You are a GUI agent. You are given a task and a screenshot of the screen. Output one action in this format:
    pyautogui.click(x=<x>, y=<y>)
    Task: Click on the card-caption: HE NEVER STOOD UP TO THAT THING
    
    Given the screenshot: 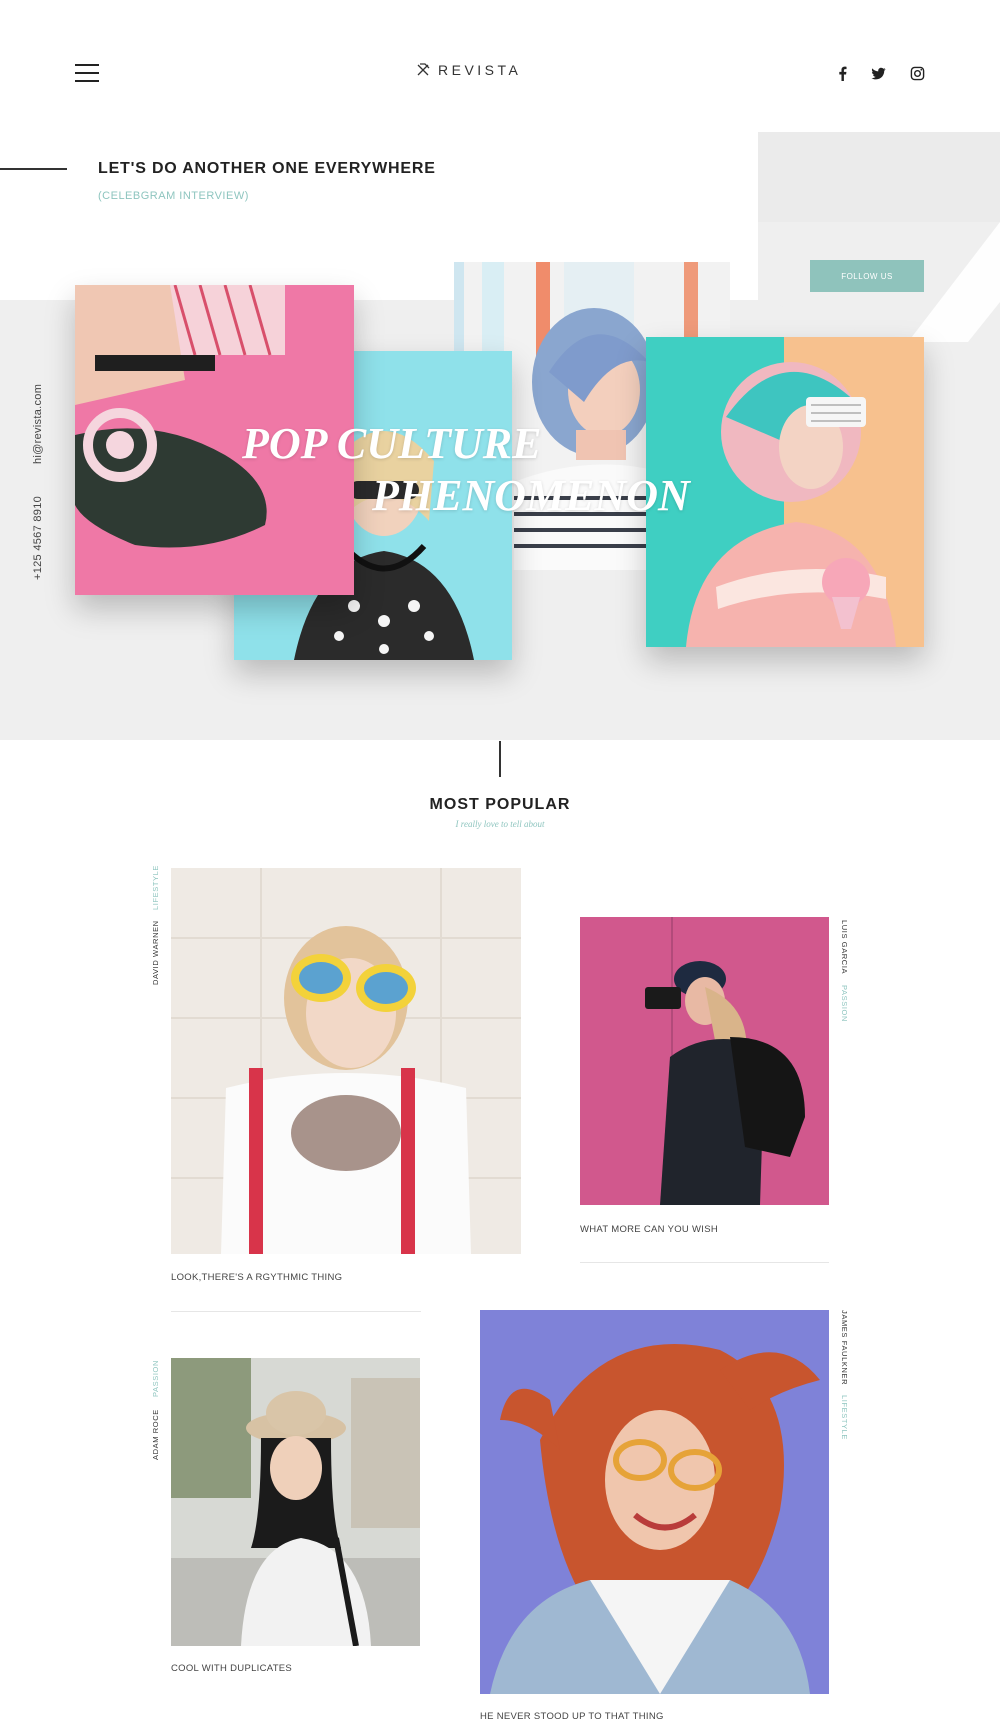 What is the action you would take?
    pyautogui.click(x=572, y=1716)
    